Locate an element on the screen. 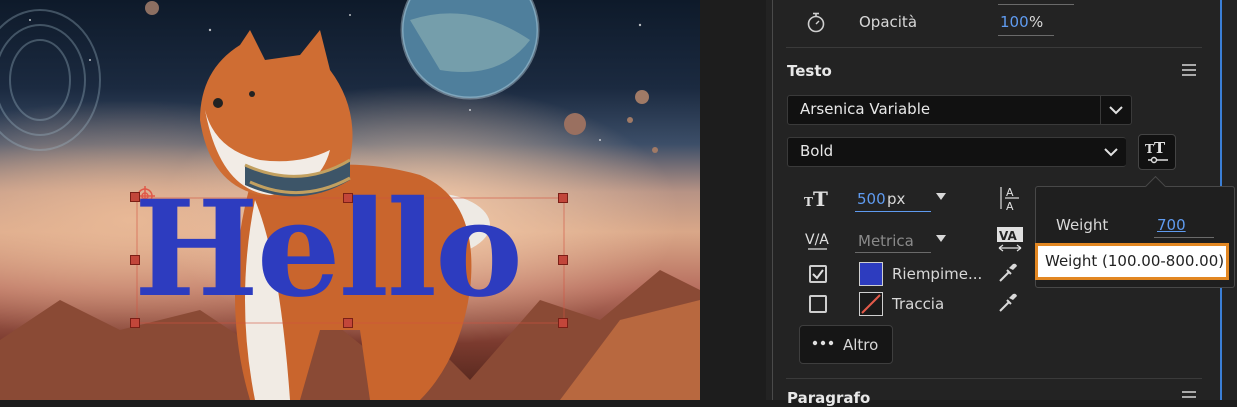  variable-font-button: T T is located at coordinates (1157, 152).